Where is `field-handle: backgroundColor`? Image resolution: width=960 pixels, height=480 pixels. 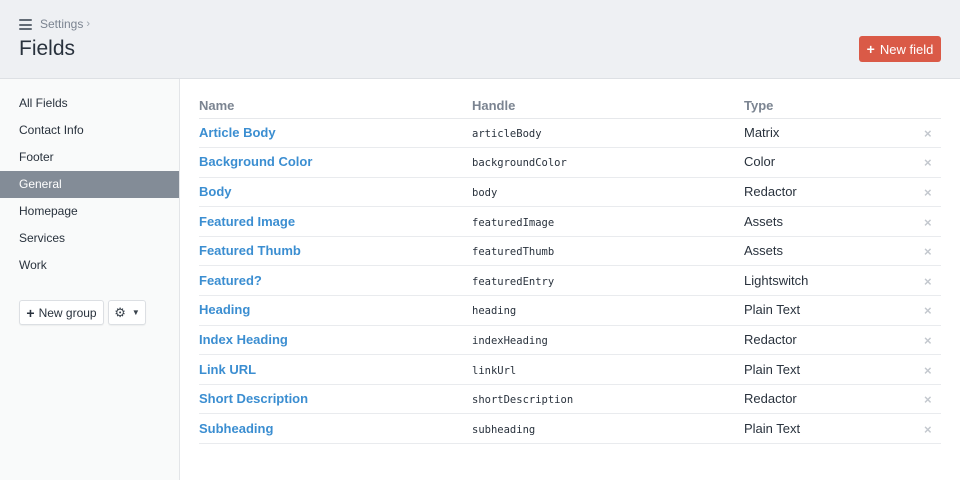
field-handle: backgroundColor is located at coordinates (519, 163).